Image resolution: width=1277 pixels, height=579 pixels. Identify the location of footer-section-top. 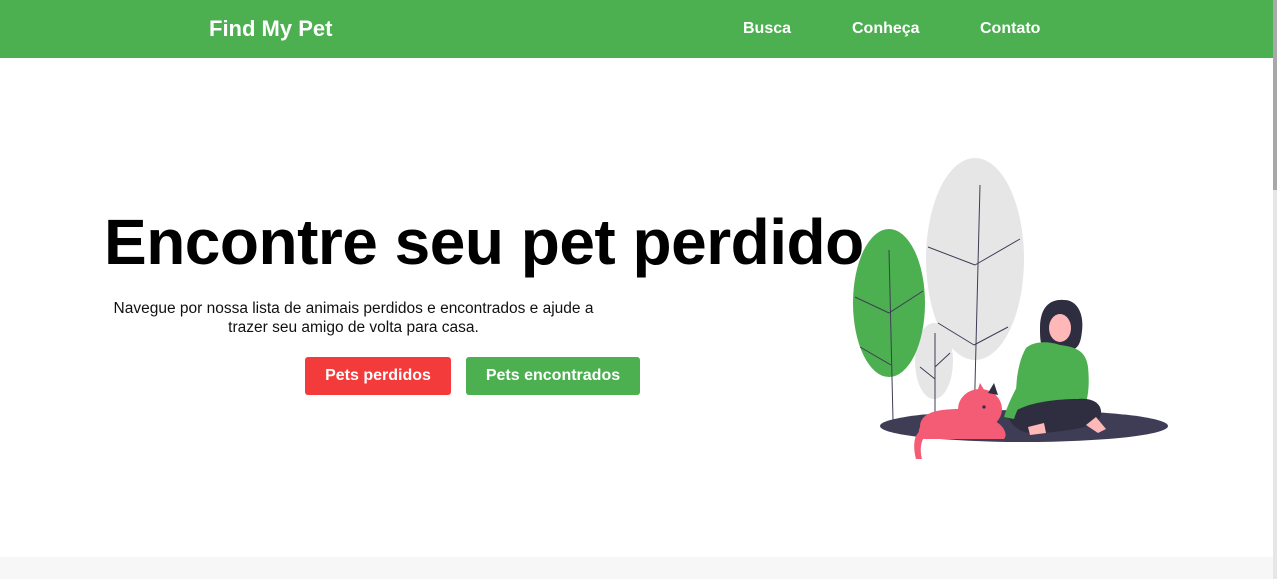
(636, 568).